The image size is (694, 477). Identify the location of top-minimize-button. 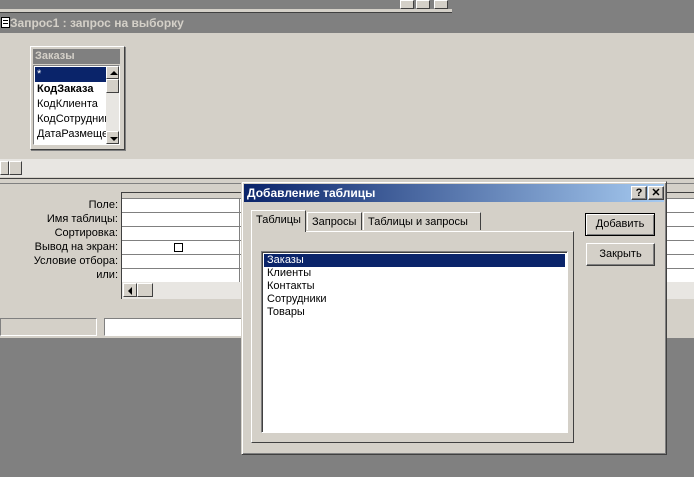
(407, 4).